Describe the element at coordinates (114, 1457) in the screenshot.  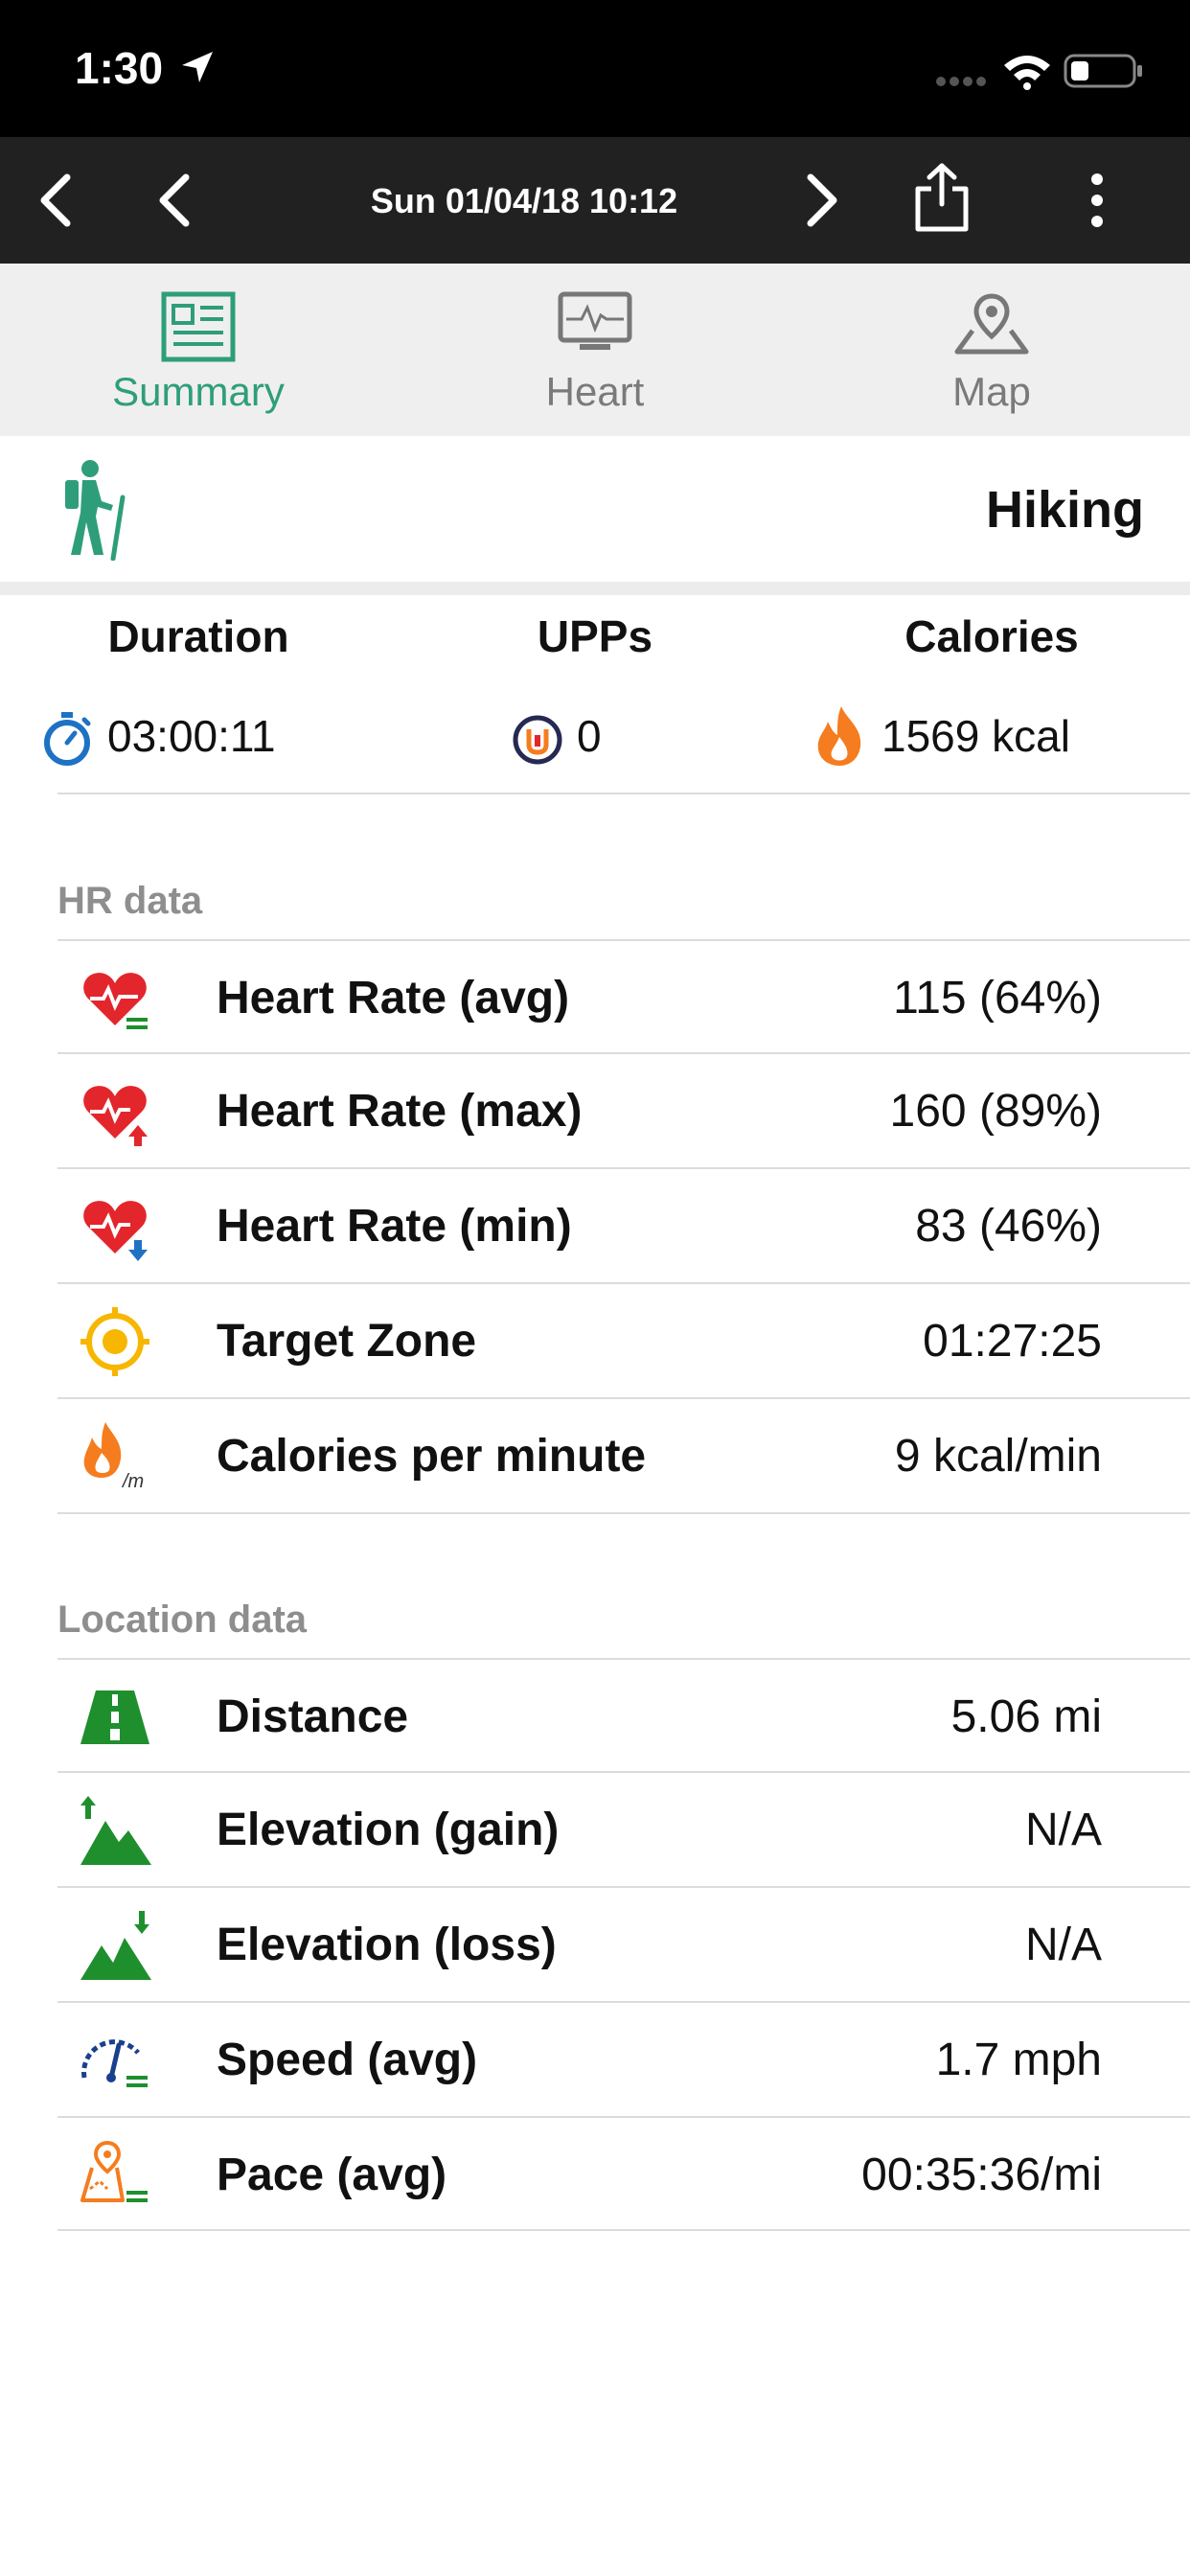
I see `calories-per-minute-icon: /m` at that location.